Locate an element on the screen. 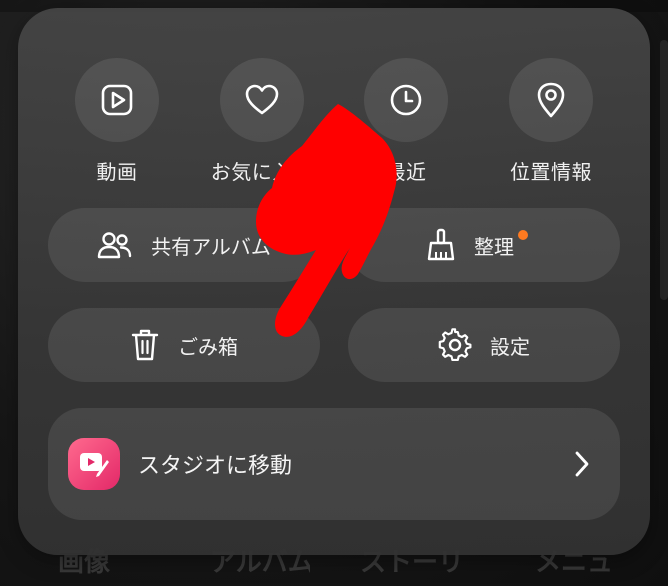 Image resolution: width=668 pixels, height=586 pixels. settings-button: 設定 is located at coordinates (484, 345).